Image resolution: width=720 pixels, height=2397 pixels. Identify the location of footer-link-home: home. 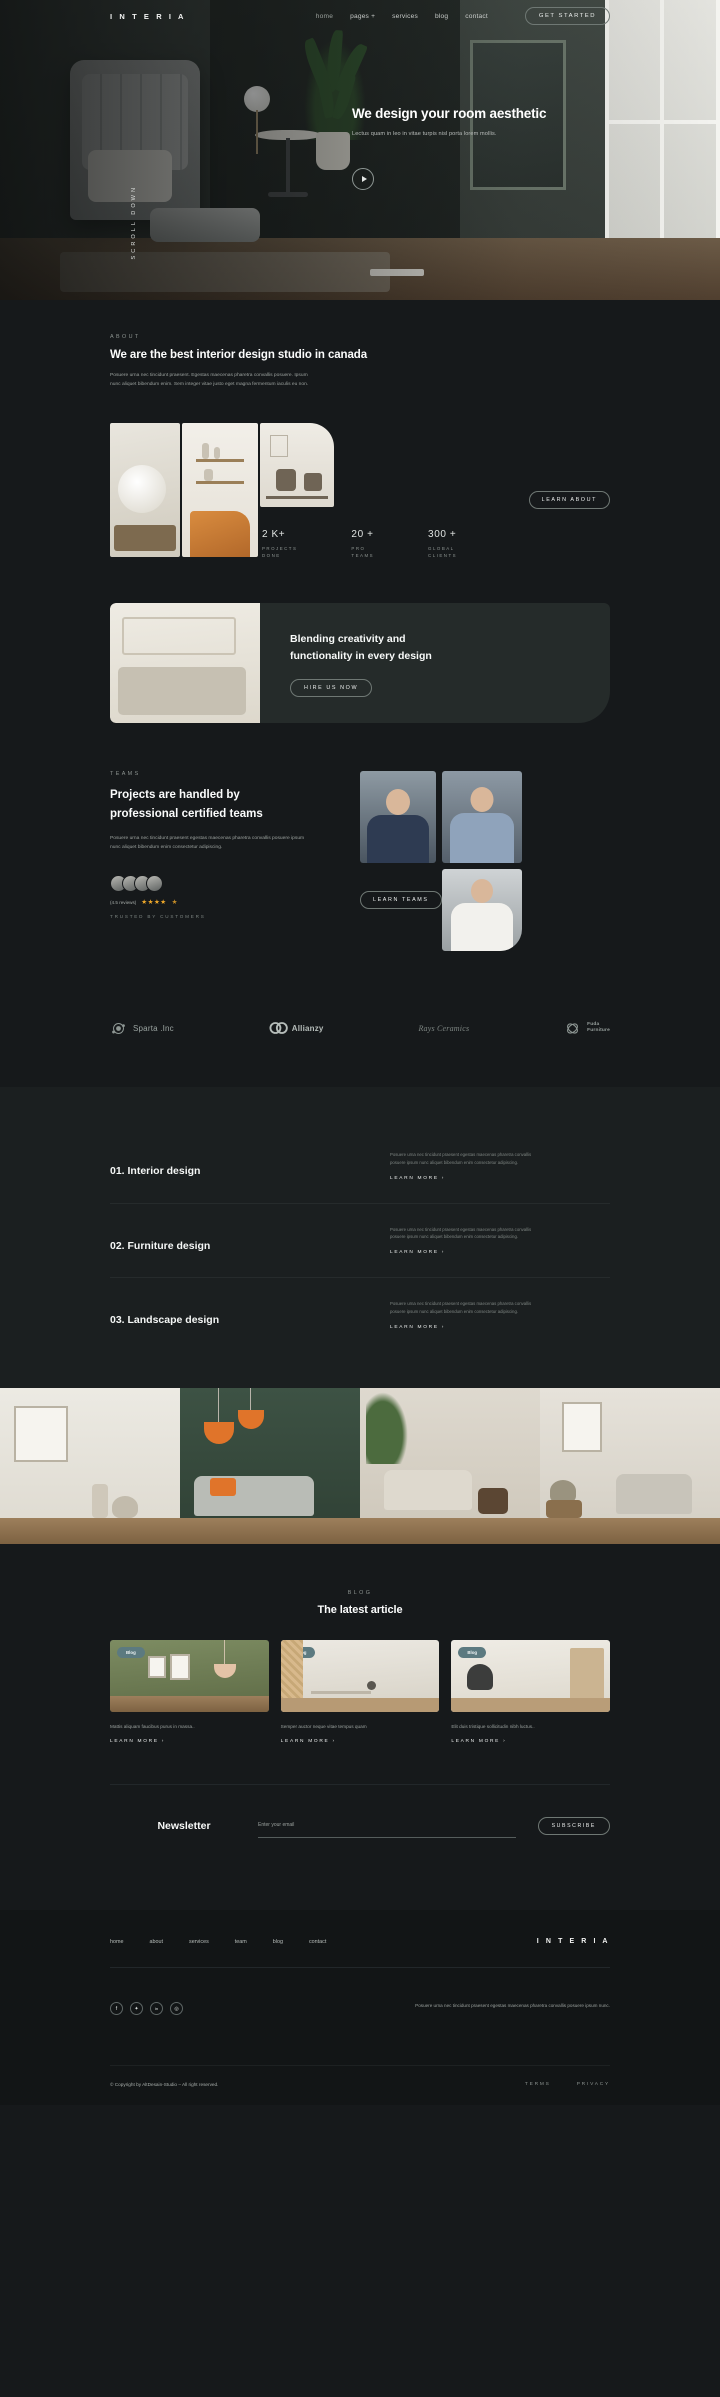
(117, 1942).